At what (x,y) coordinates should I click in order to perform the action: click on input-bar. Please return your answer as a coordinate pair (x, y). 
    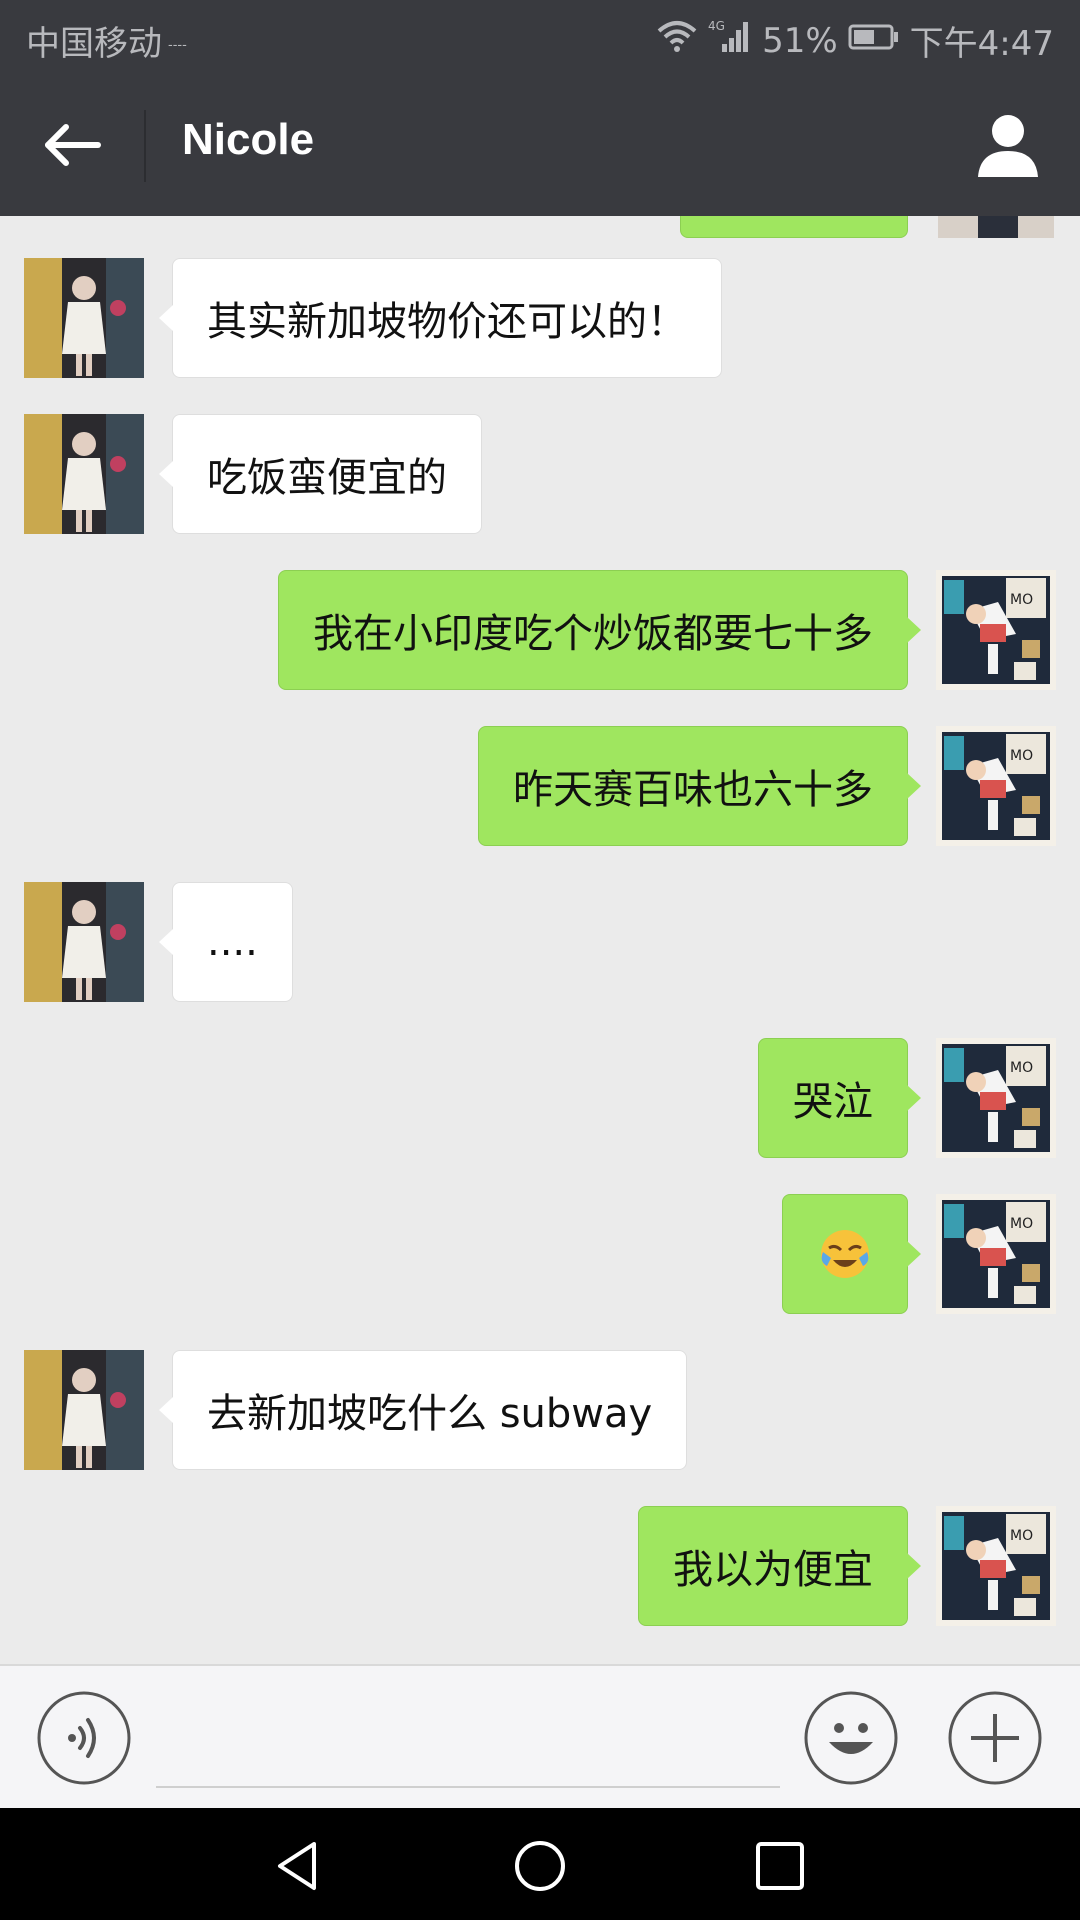
    Looking at the image, I should click on (540, 1736).